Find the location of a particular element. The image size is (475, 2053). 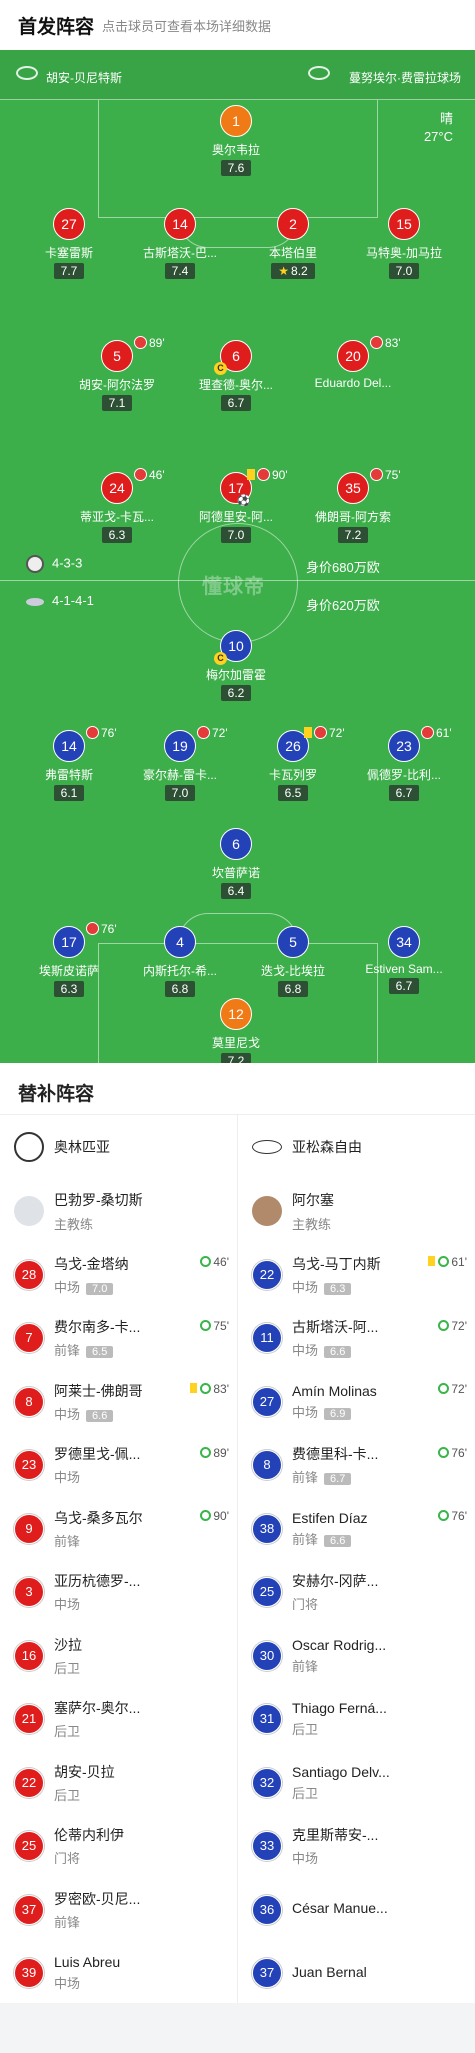

player-rating: 6.6 is located at coordinates (338, 1352).